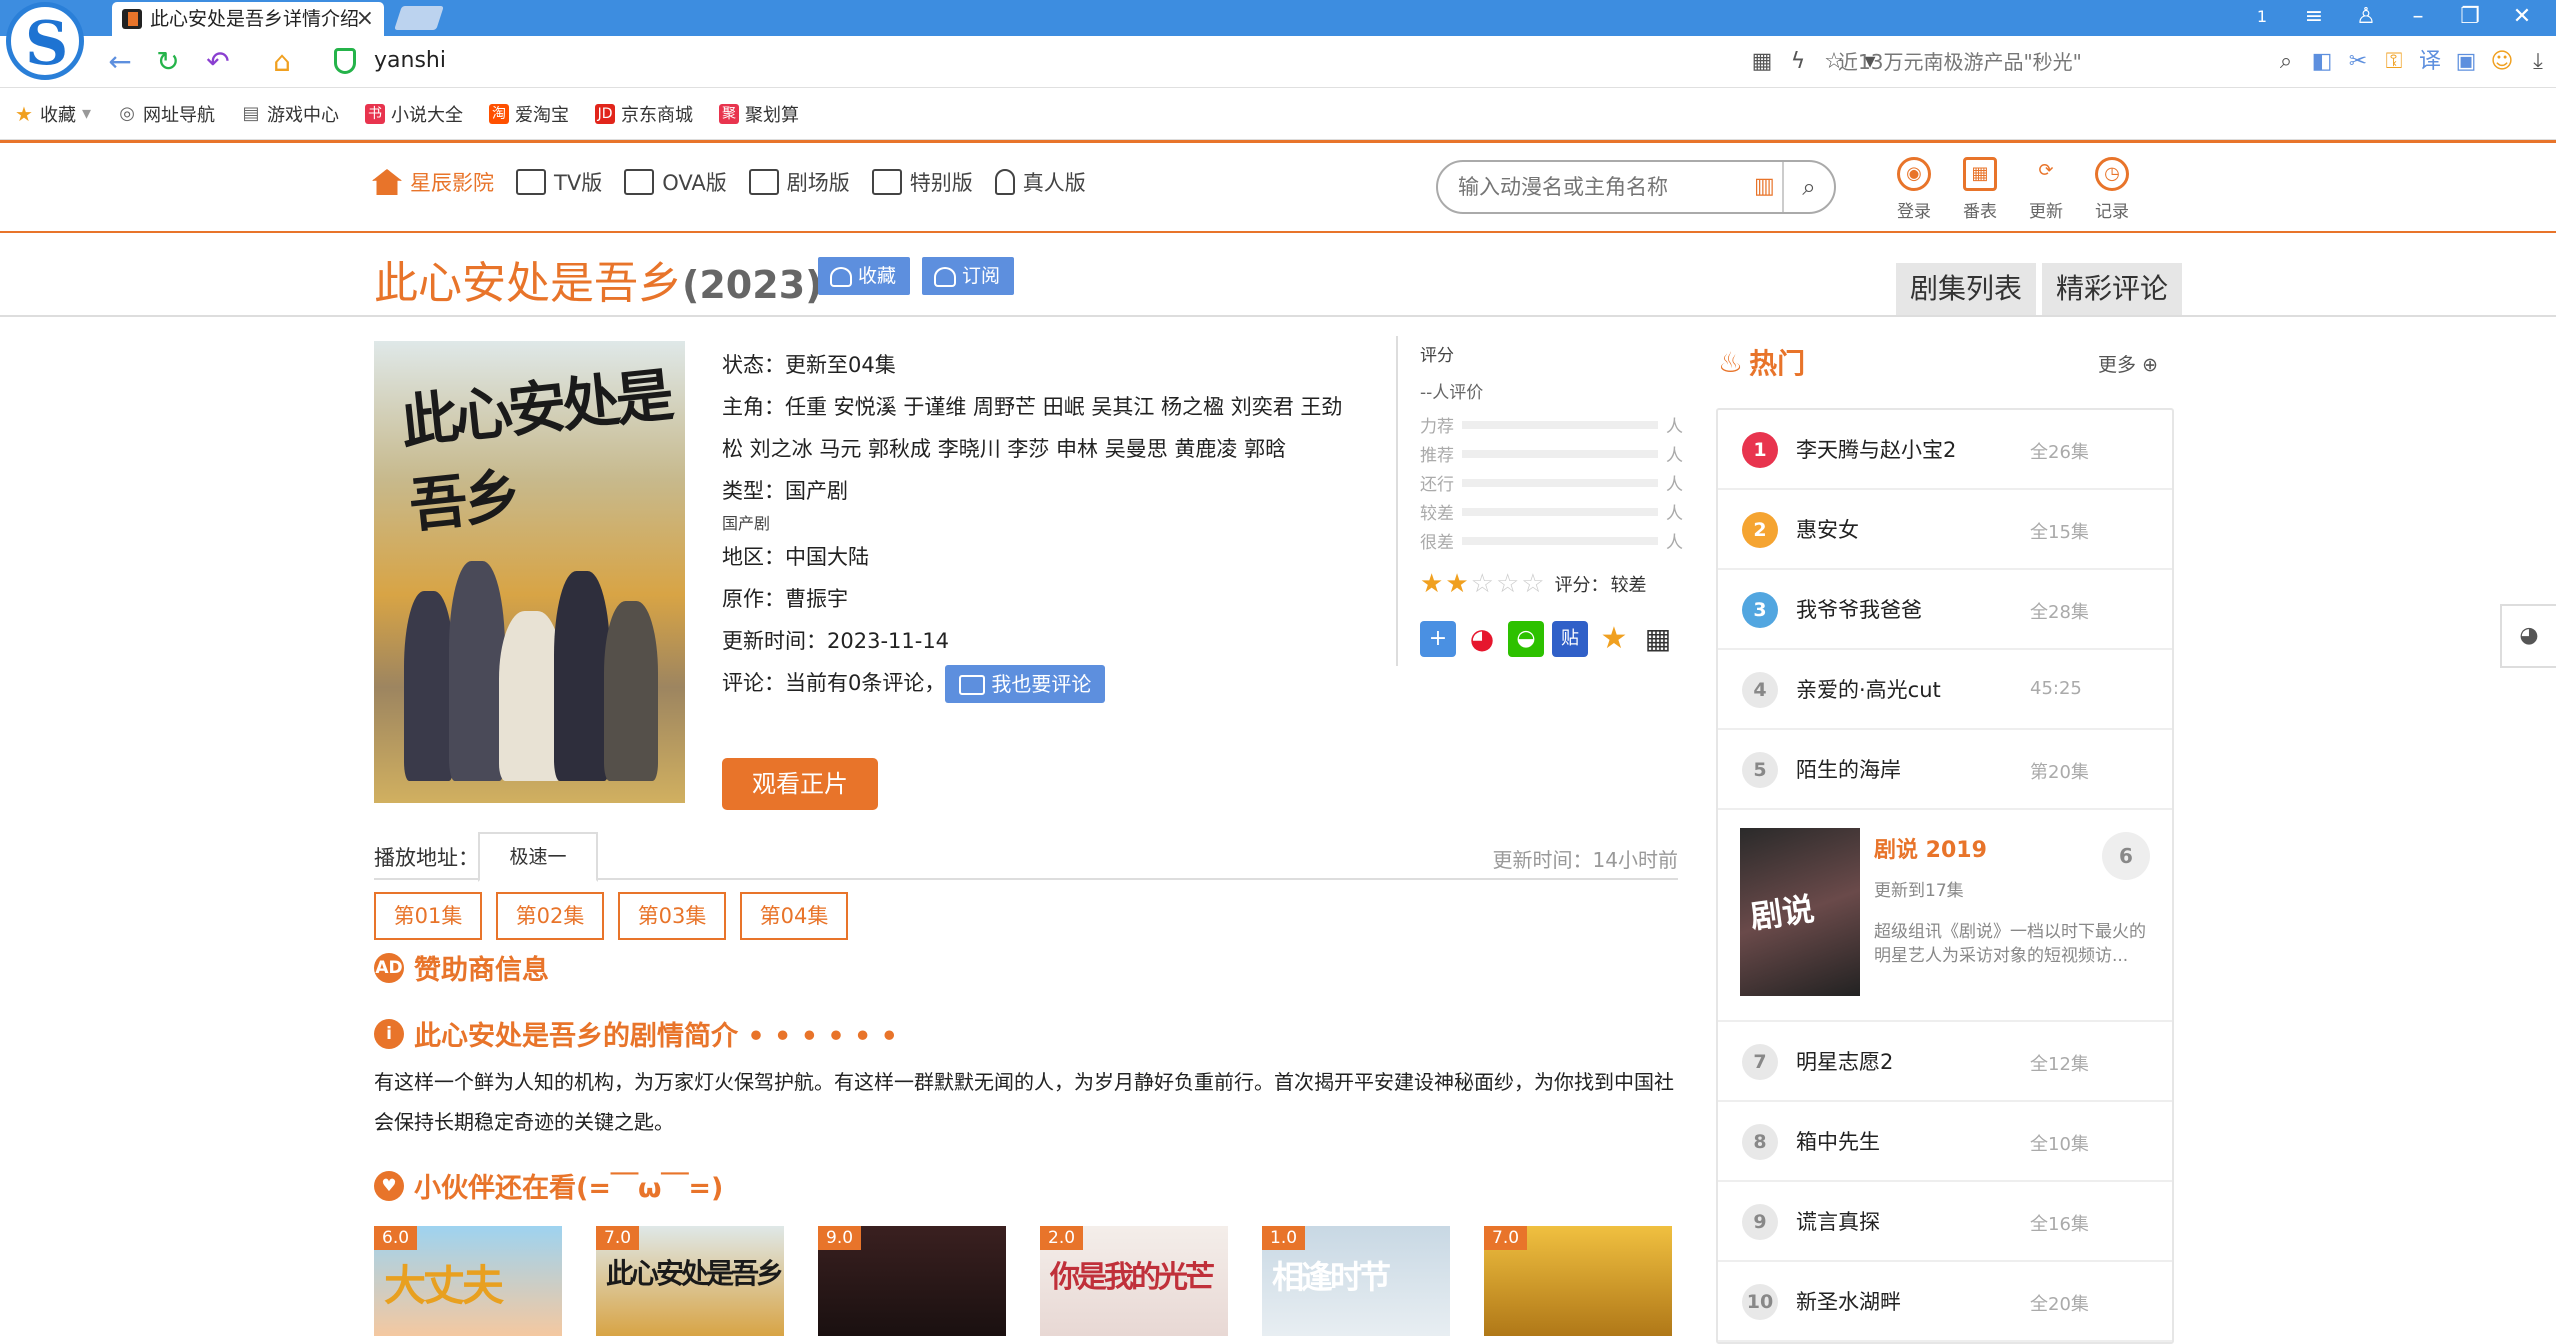  What do you see at coordinates (1040, 182) in the screenshot?
I see `nav-live: 真人版` at bounding box center [1040, 182].